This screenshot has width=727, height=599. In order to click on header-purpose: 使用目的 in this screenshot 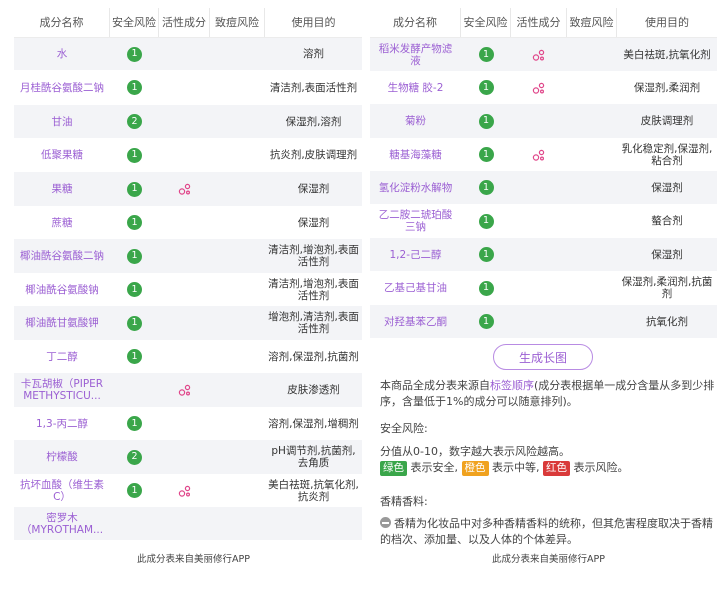, I will do `click(313, 22)`.